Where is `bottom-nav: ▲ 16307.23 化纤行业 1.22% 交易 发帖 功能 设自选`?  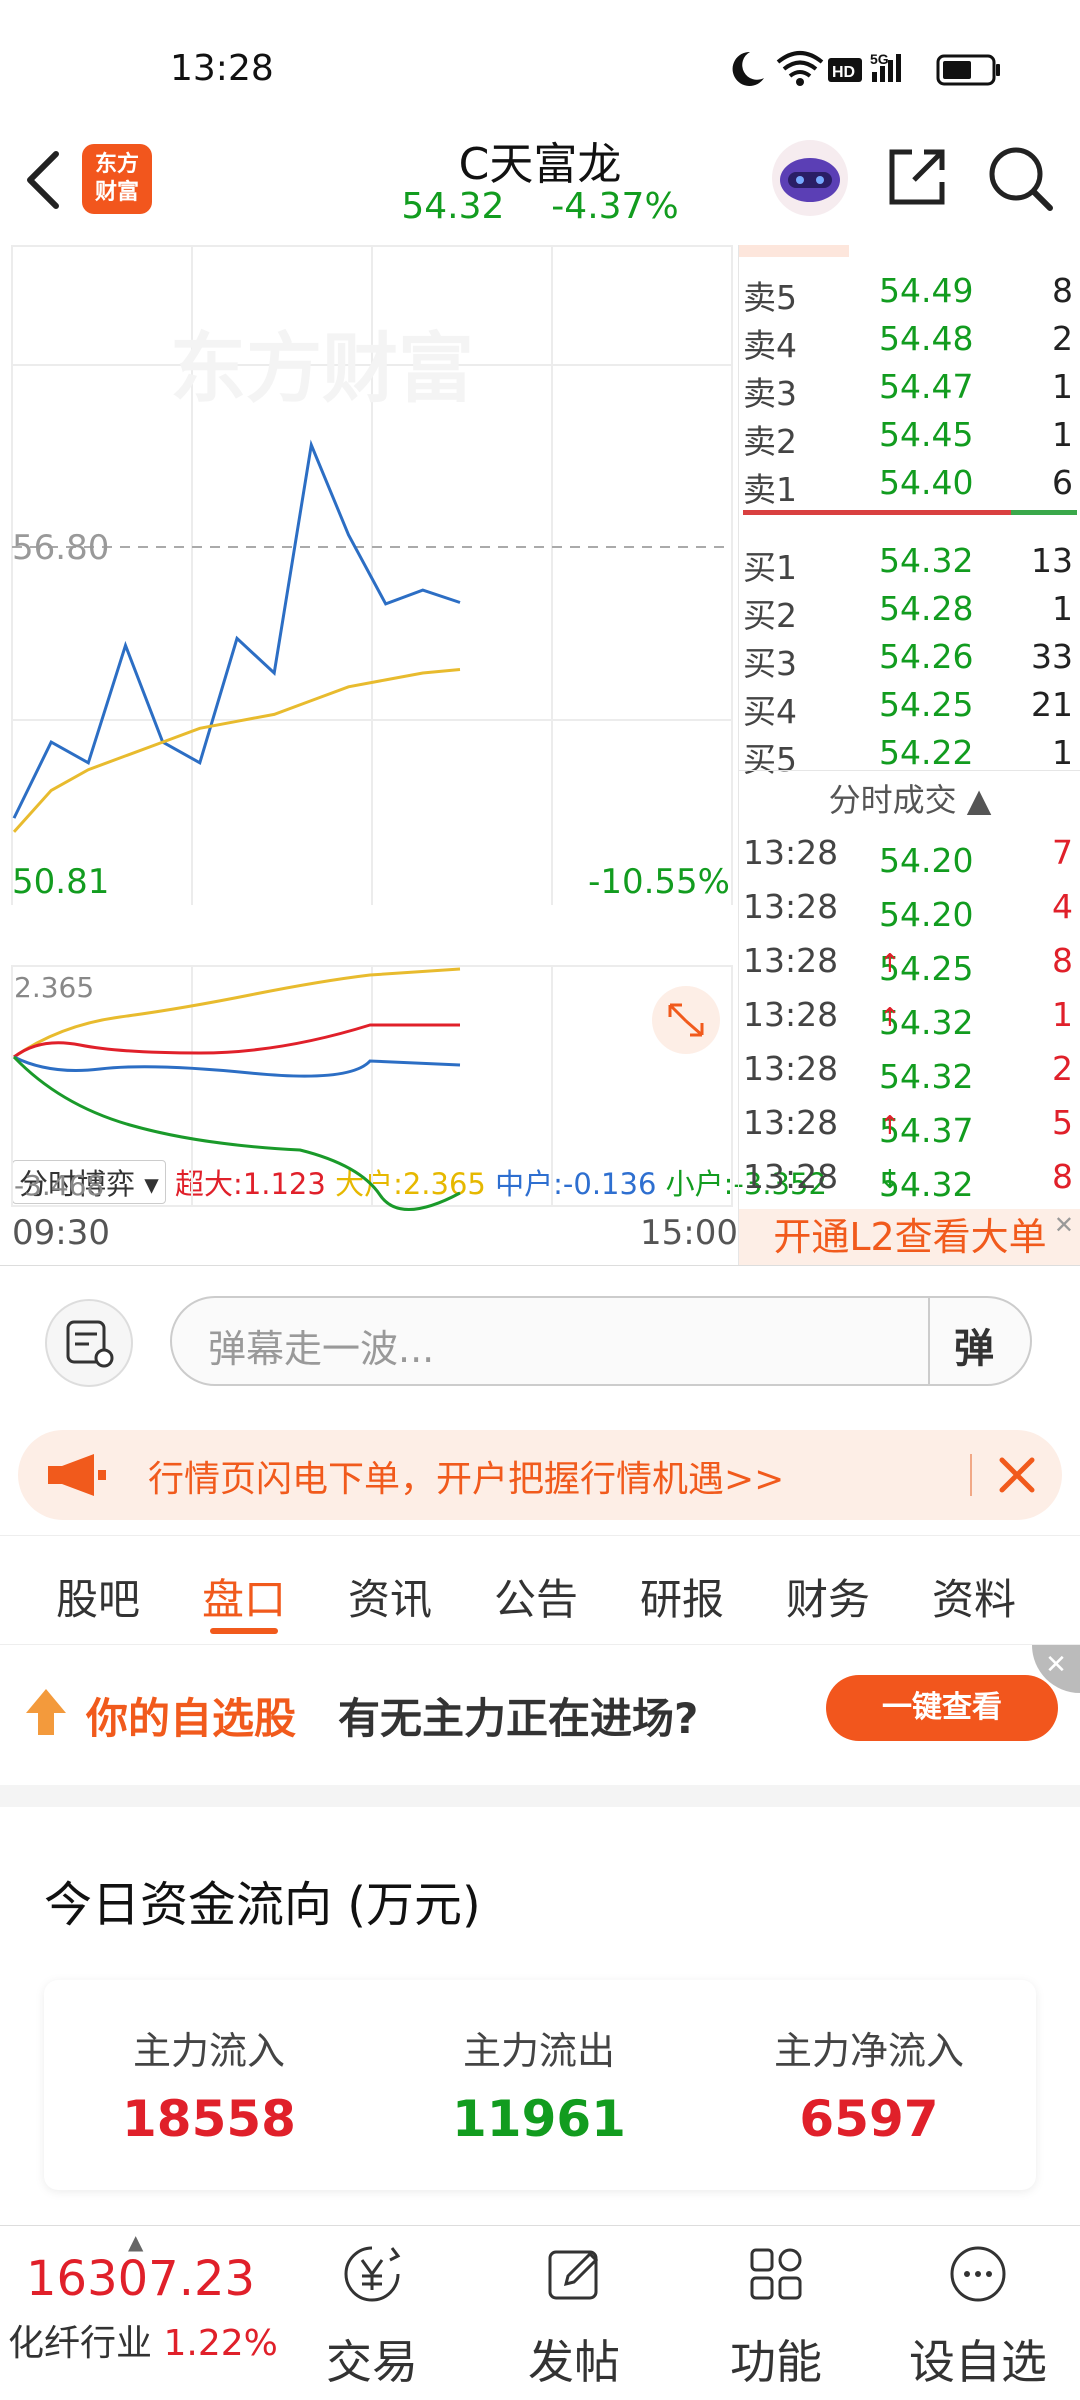
bottom-nav: ▲ 16307.23 化纤行业 1.22% 交易 发帖 功能 设自选 is located at coordinates (540, 2312).